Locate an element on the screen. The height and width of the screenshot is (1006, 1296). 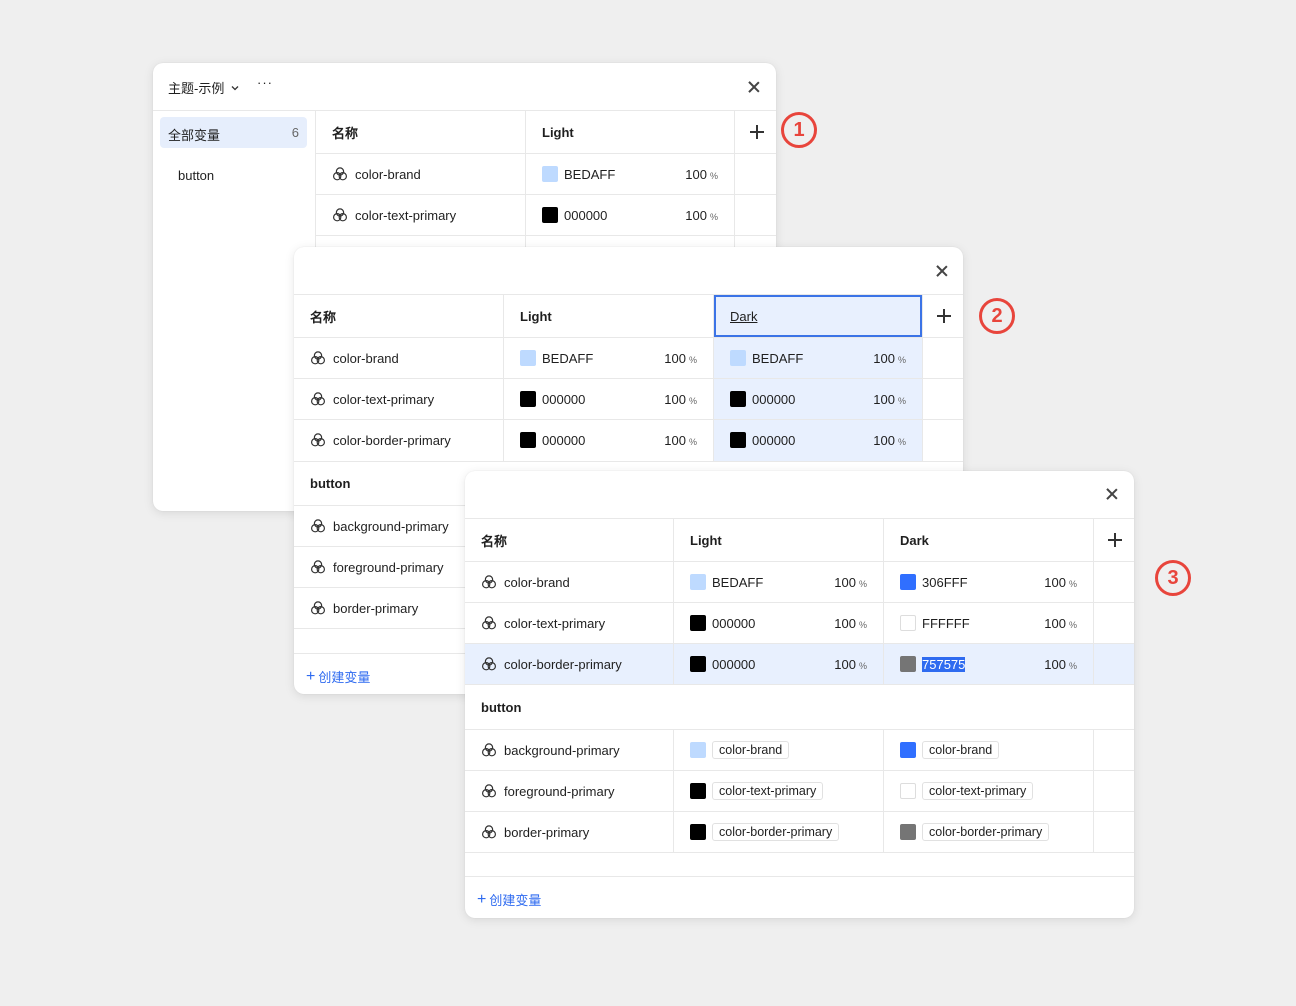
group-title: button is located at coordinates (615, 707).